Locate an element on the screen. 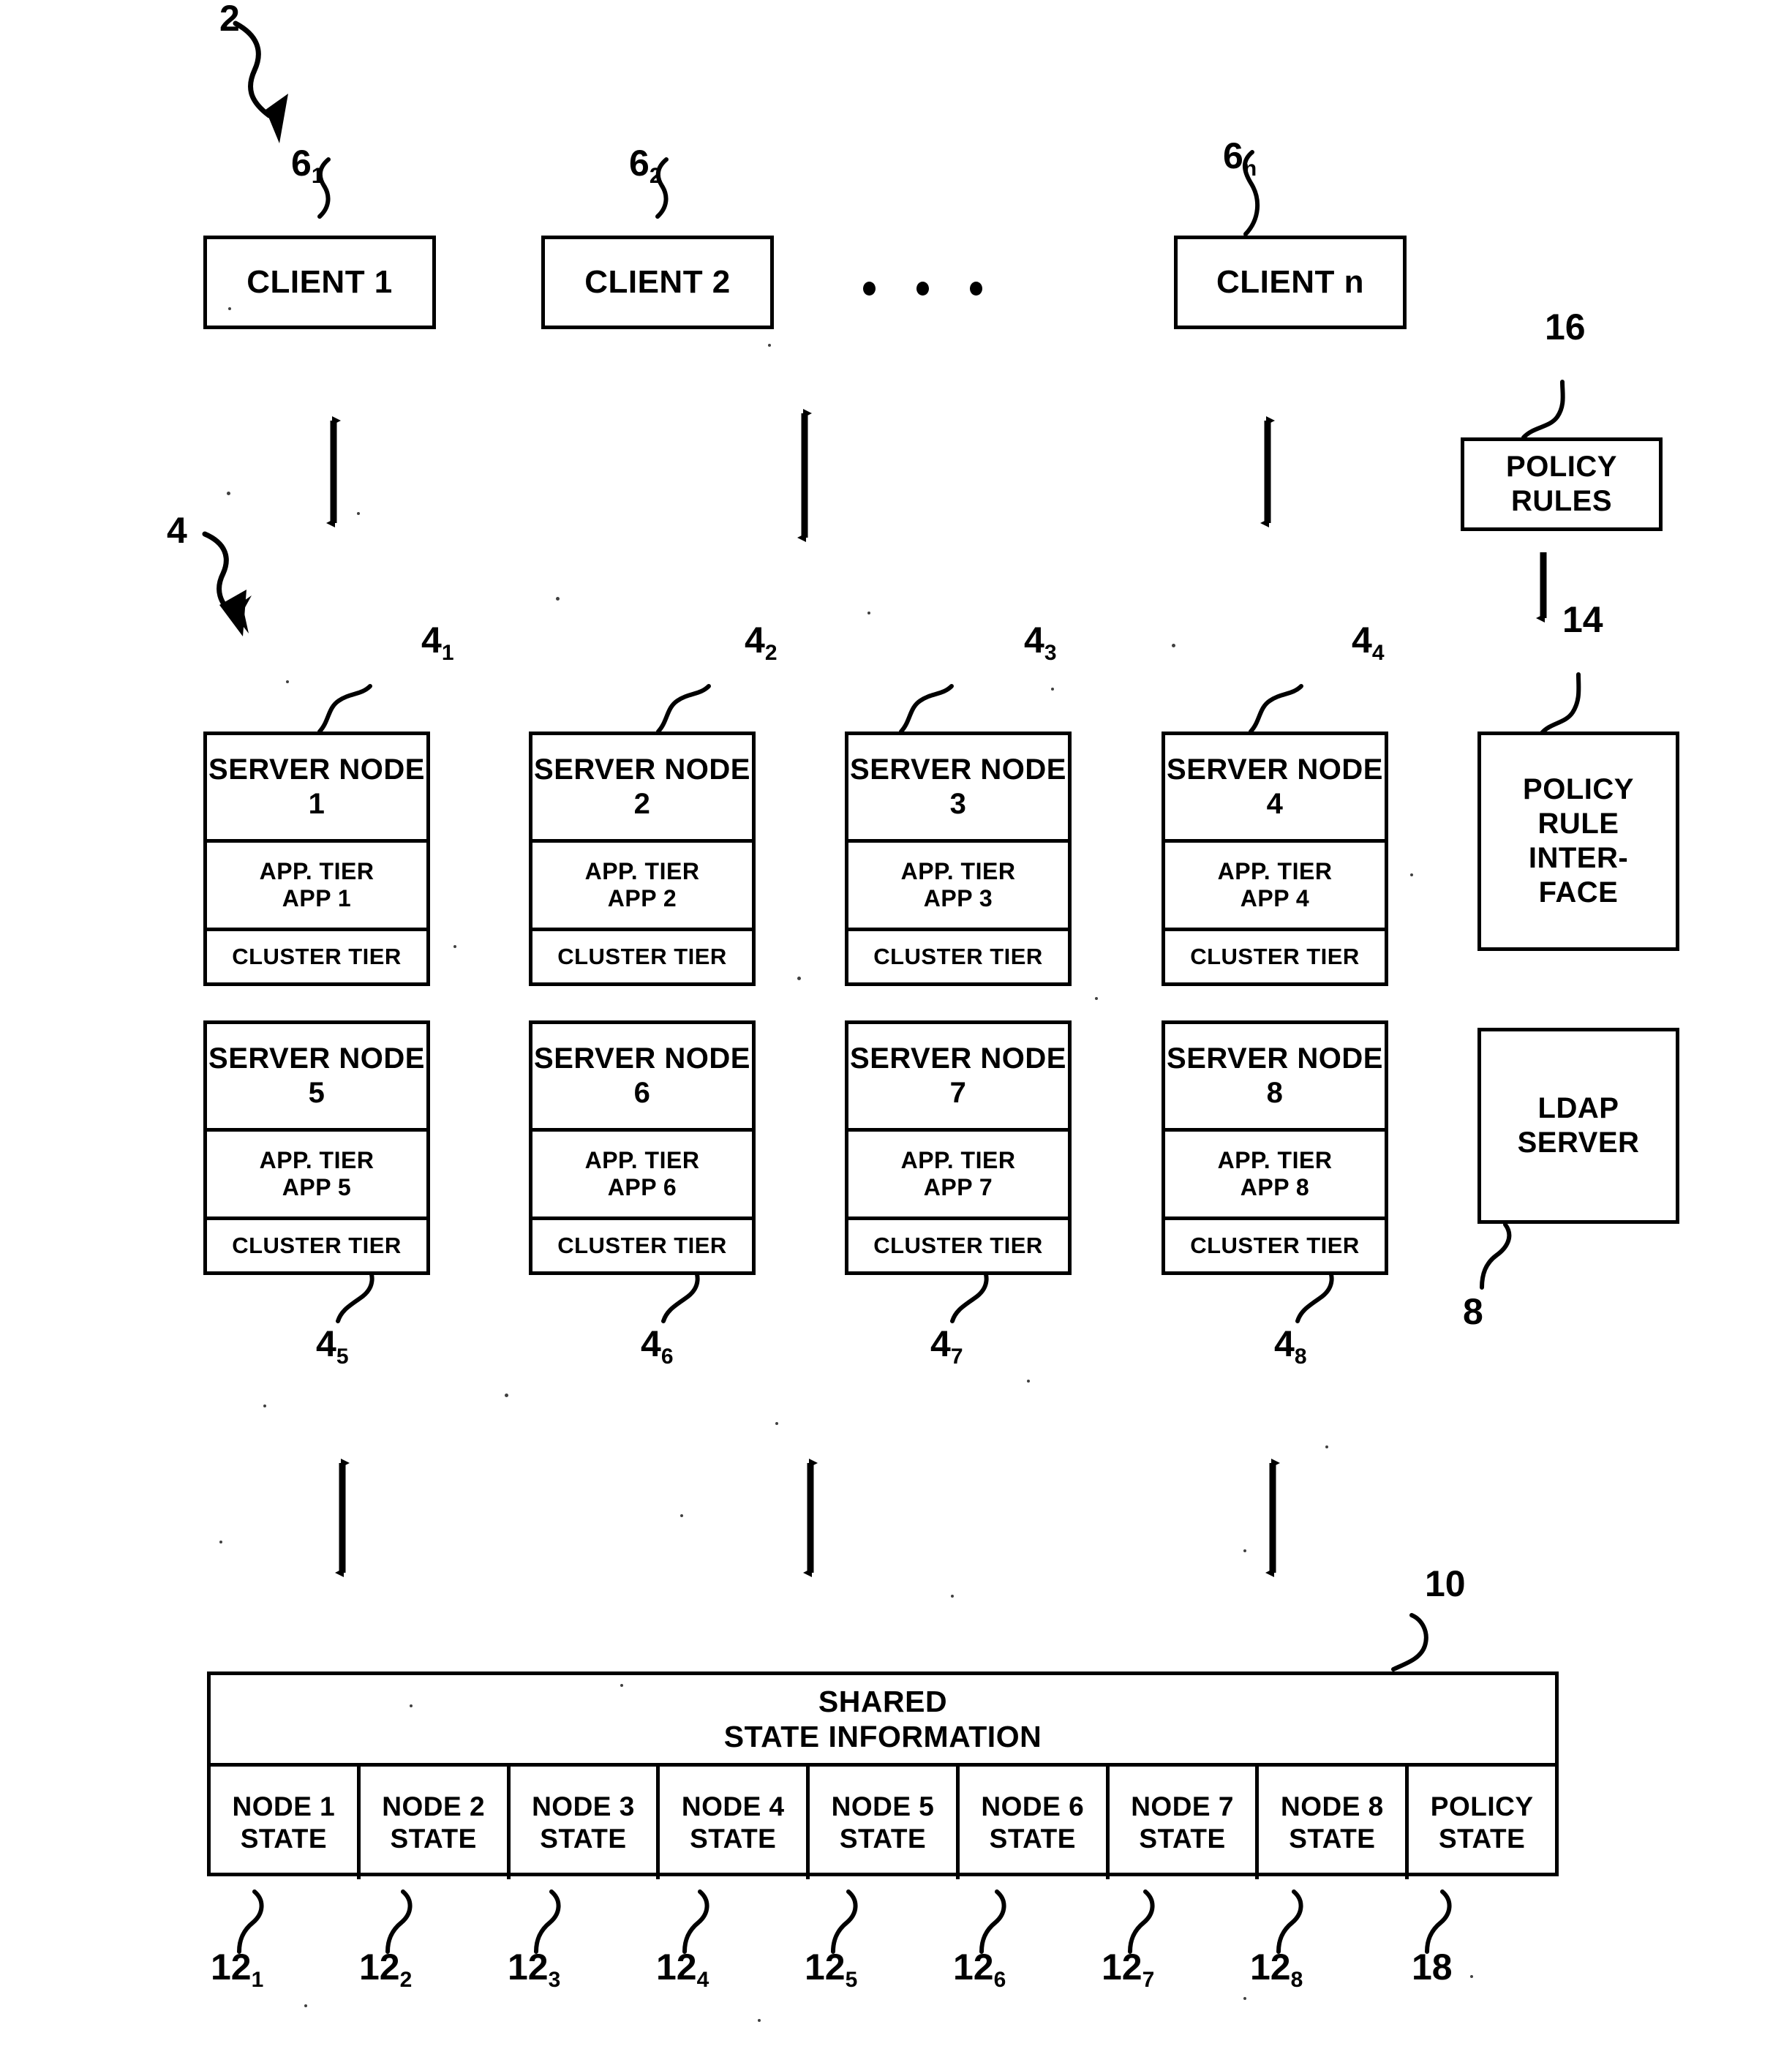  ref-server-node-6-sub: 6 is located at coordinates (667, 1357).